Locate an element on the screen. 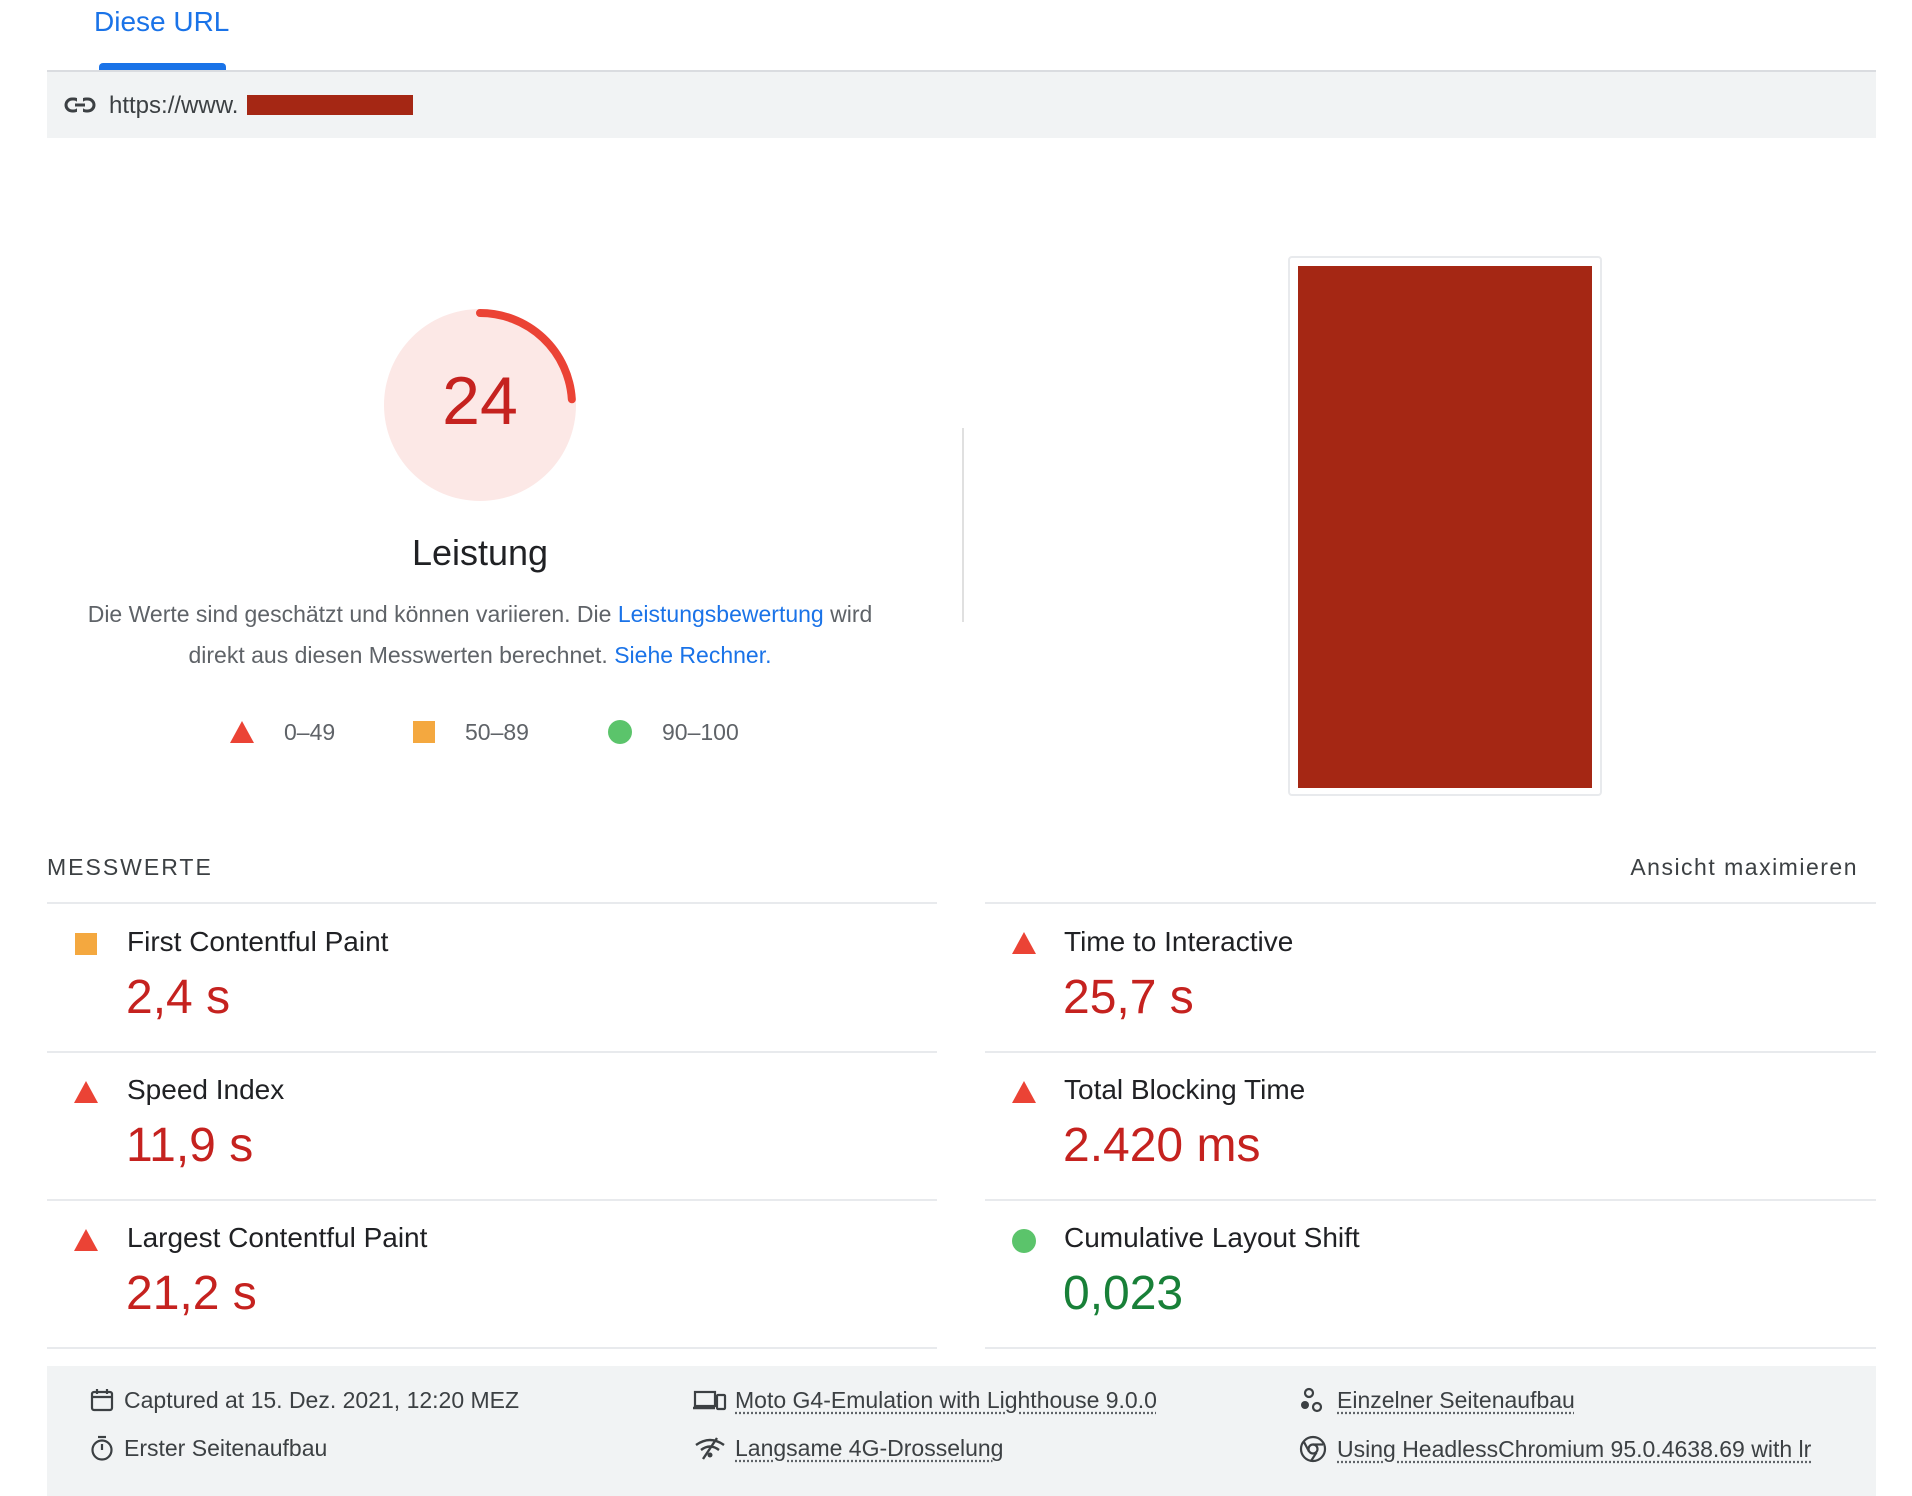  signal-icon is located at coordinates (710, 1448).